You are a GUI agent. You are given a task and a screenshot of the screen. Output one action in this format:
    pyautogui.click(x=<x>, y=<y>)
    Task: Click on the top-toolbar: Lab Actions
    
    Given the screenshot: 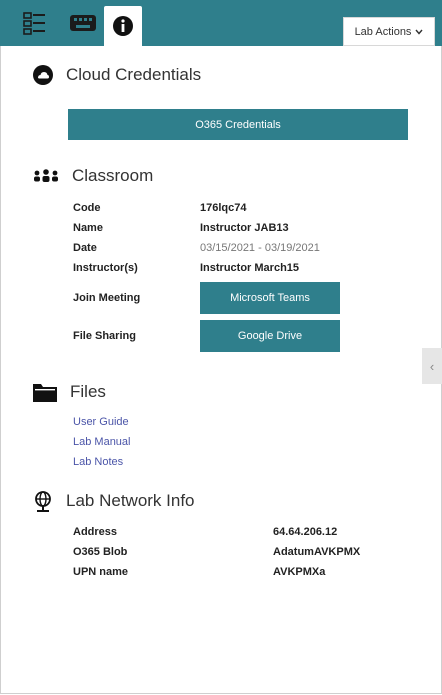 What is the action you would take?
    pyautogui.click(x=221, y=23)
    